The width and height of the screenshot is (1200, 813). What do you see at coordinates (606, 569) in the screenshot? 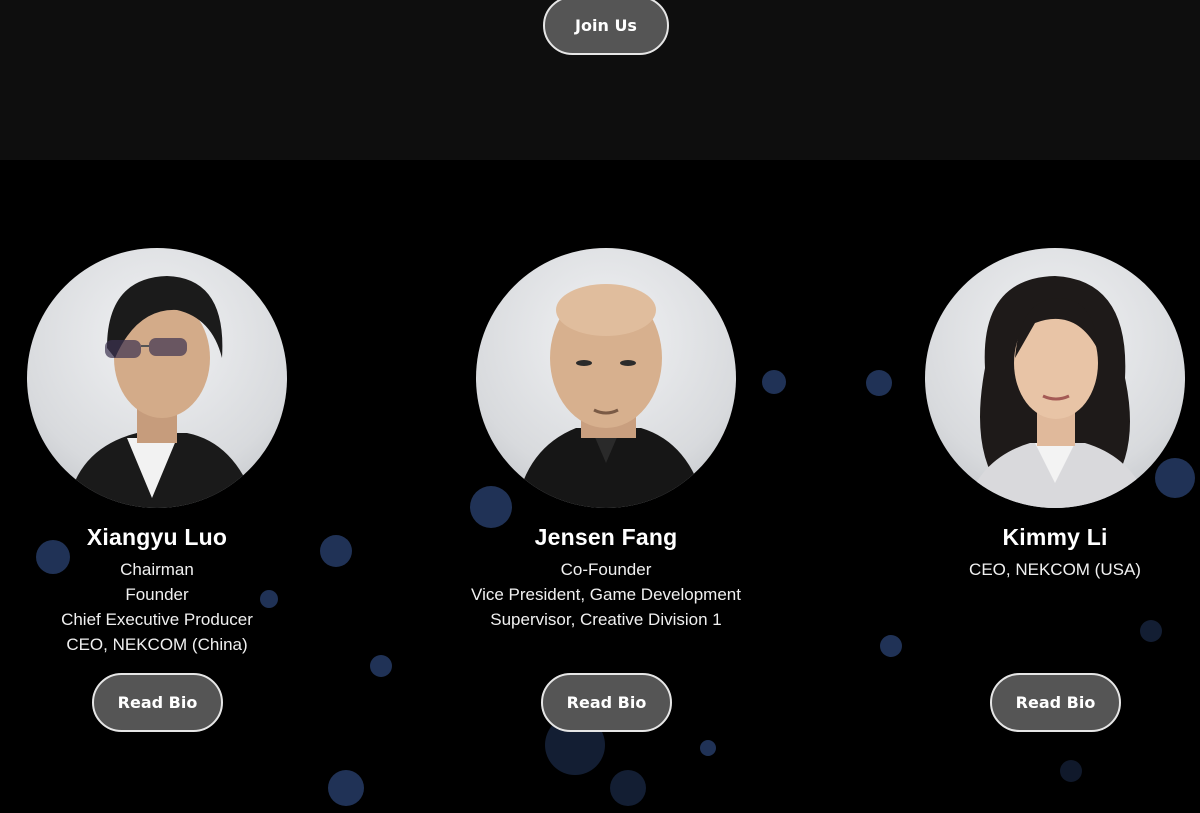
I see `member-role: Co-Founder` at bounding box center [606, 569].